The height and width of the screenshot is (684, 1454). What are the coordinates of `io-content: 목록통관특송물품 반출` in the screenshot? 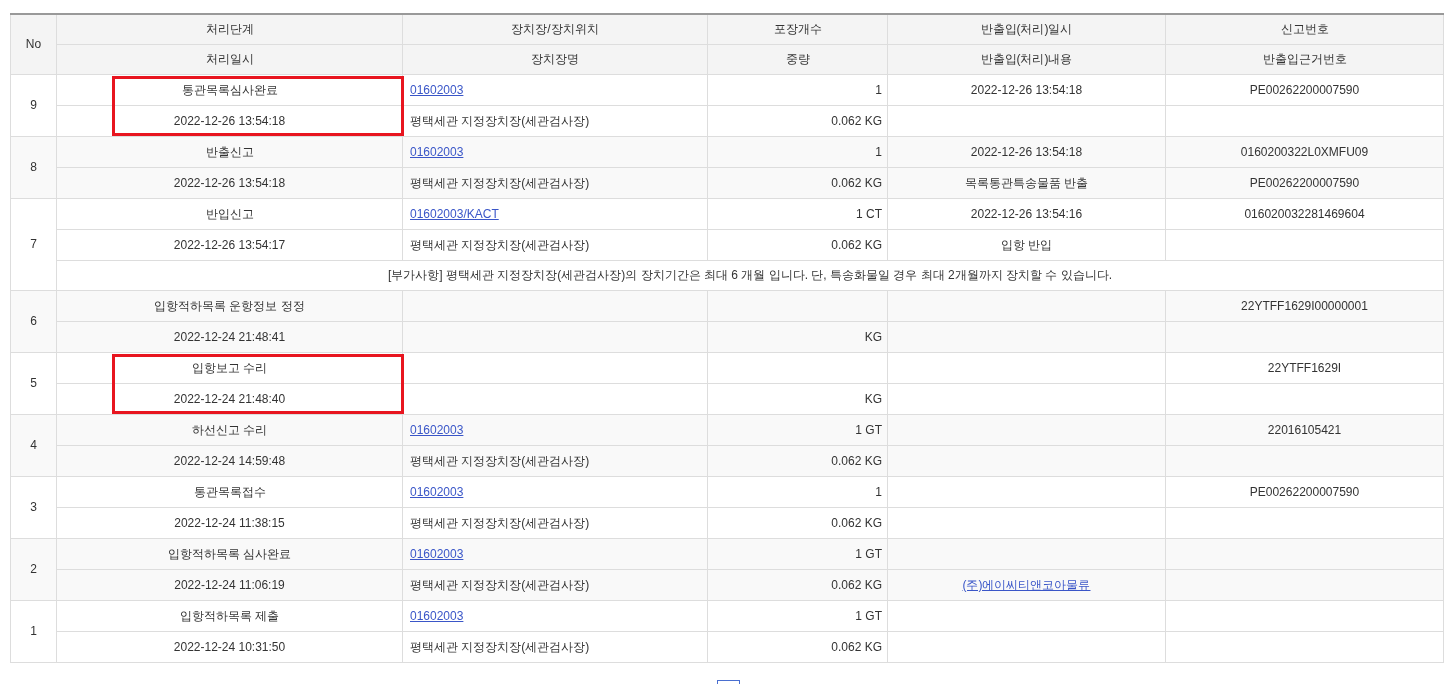 It's located at (1026, 182).